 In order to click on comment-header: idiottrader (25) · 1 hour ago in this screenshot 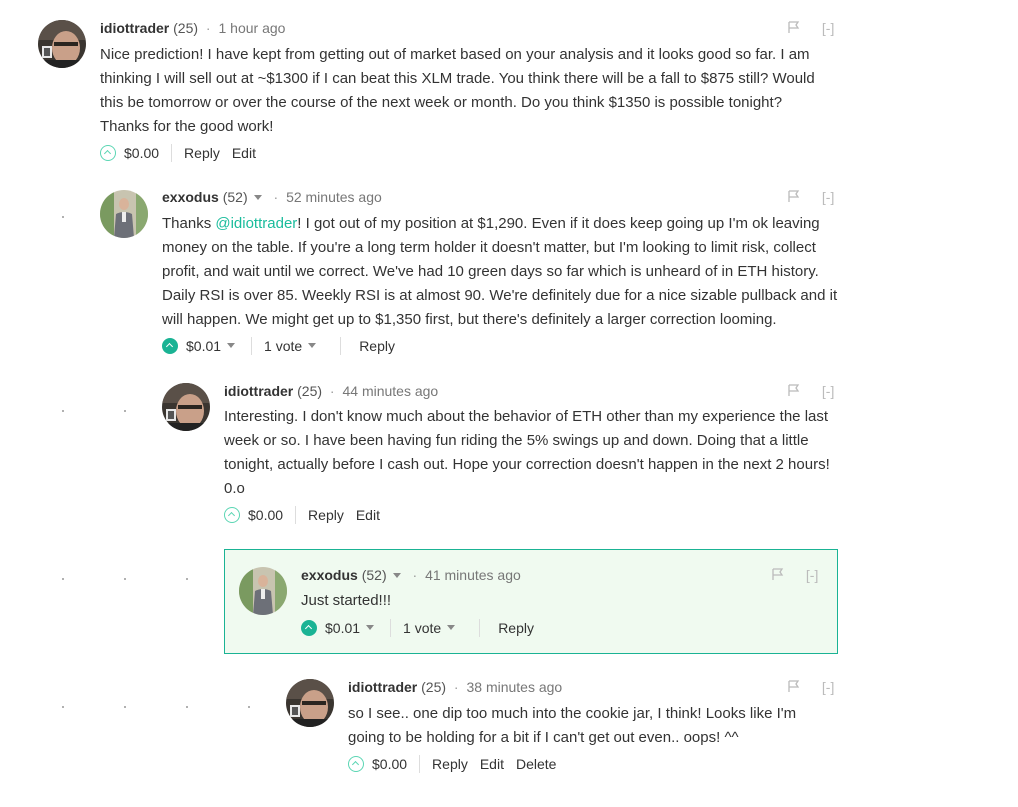, I will do `click(192, 28)`.